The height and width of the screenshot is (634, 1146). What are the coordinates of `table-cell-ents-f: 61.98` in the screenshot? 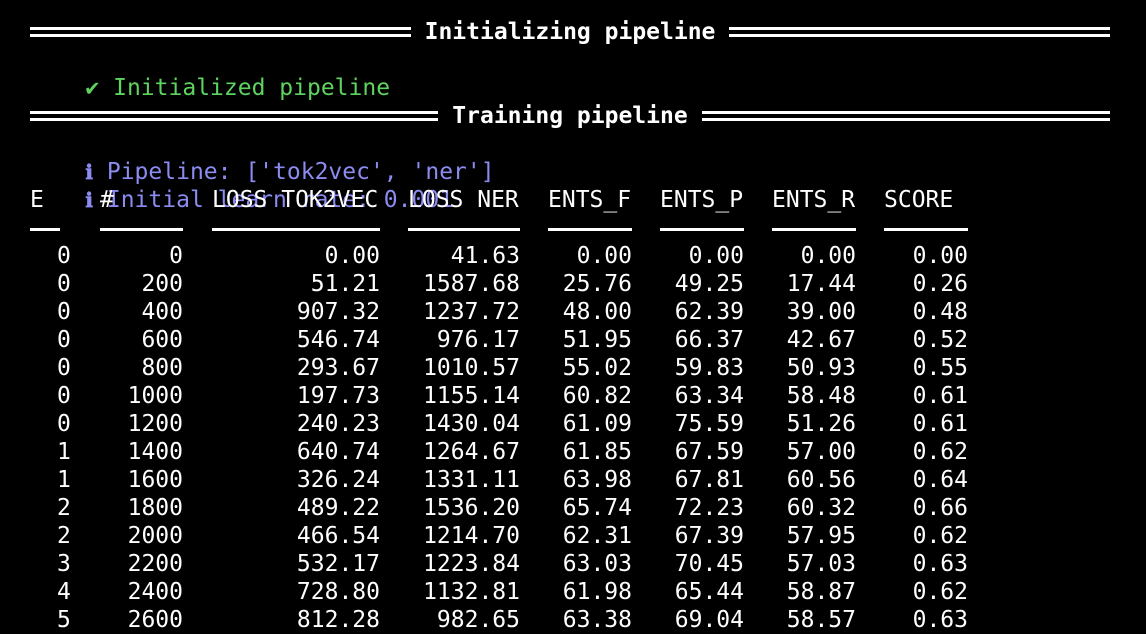 It's located at (597, 592).